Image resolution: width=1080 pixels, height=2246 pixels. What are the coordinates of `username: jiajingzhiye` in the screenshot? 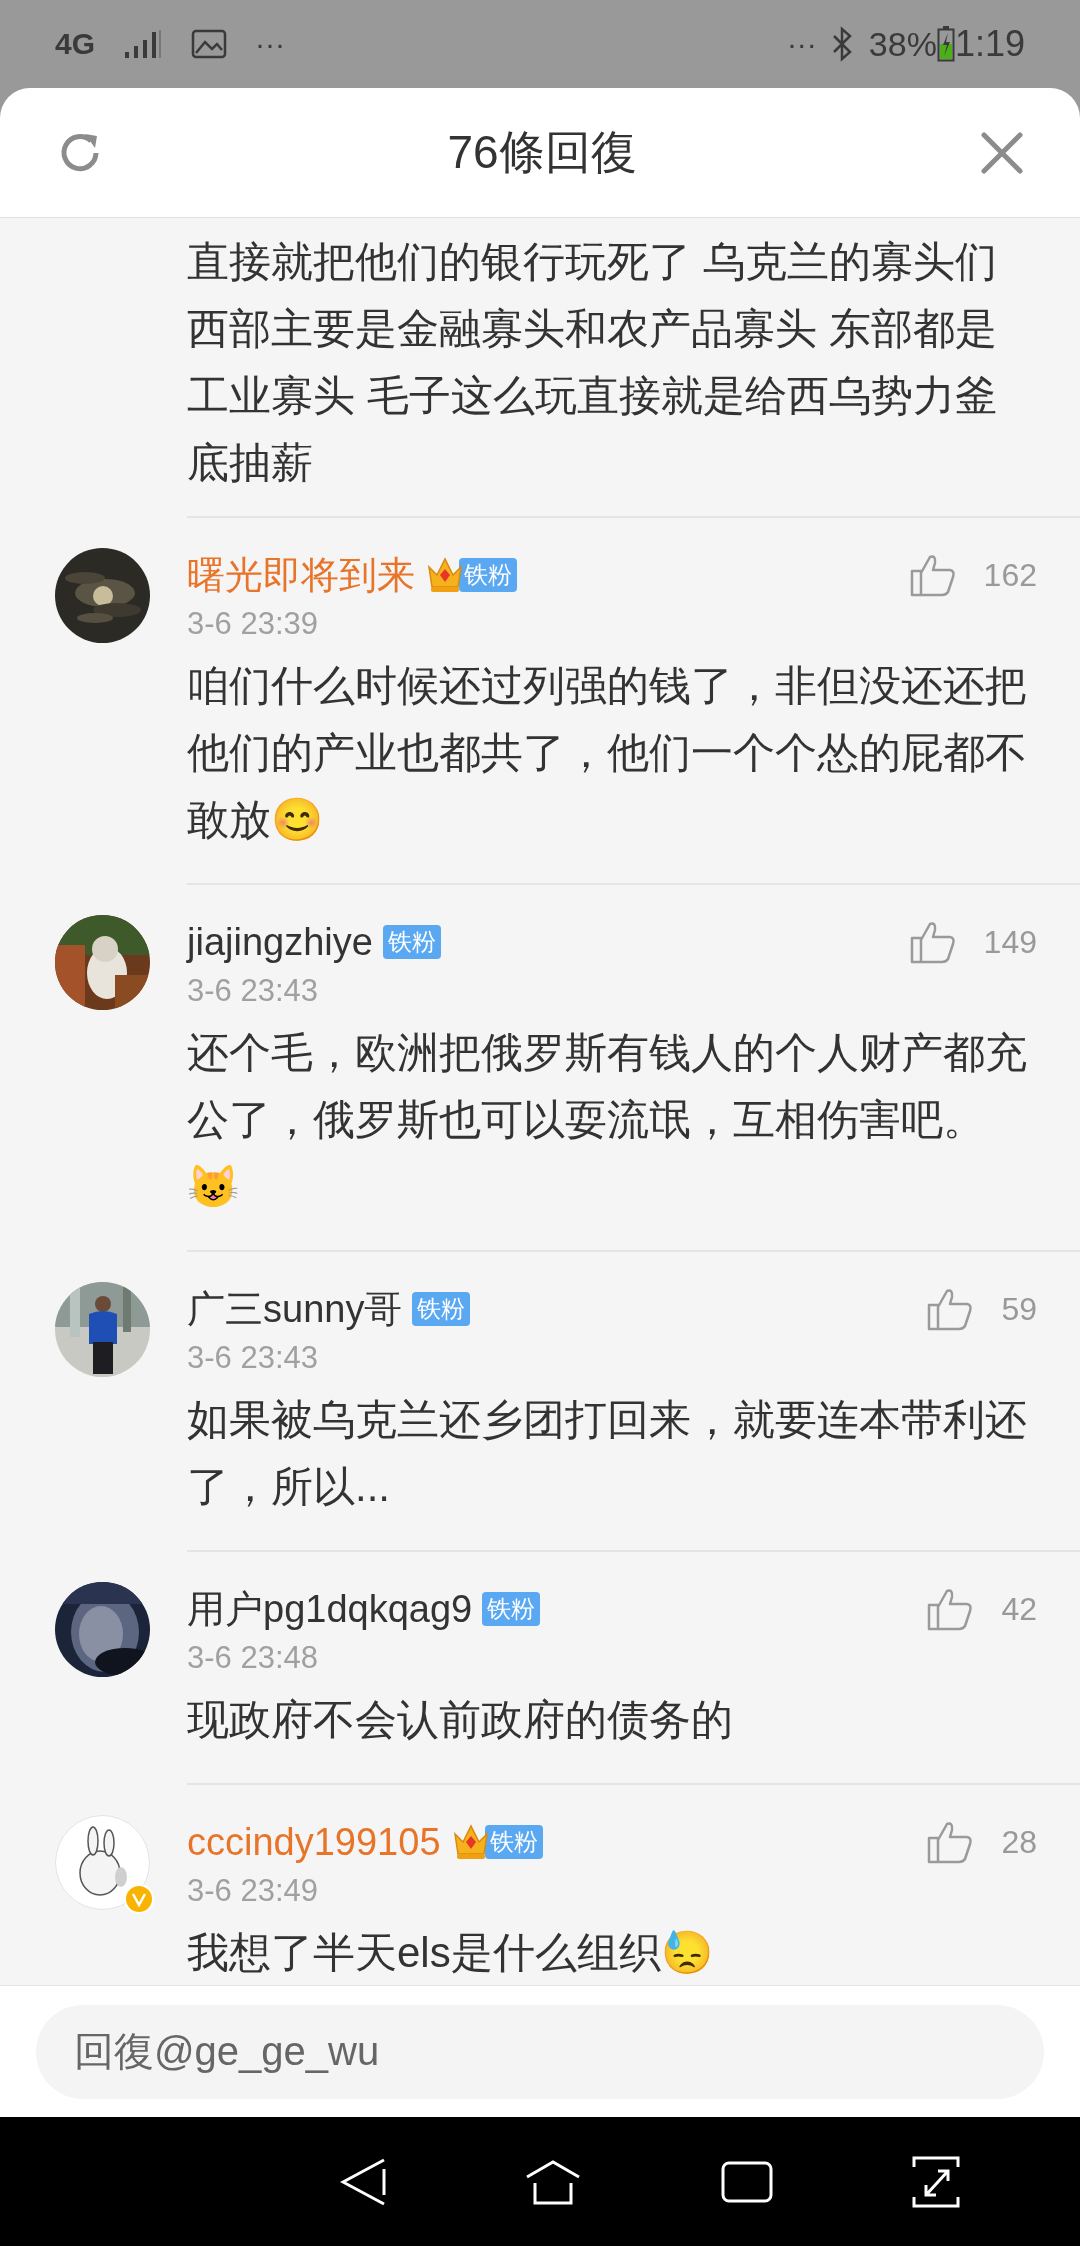 It's located at (280, 942).